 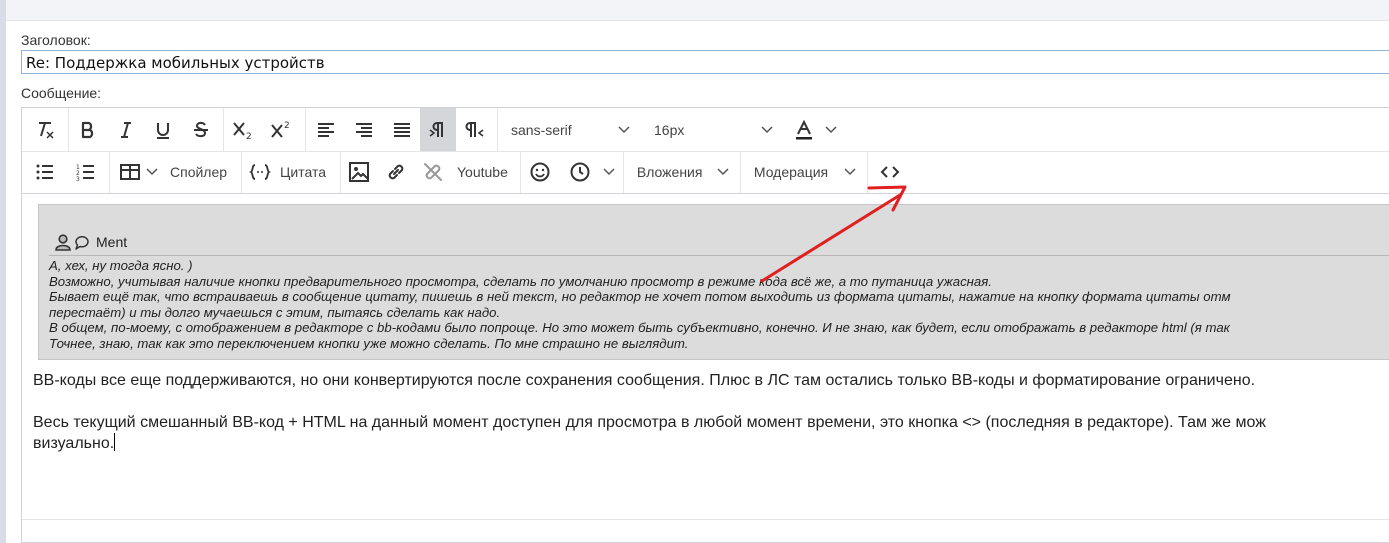 I want to click on bold-icon, so click(x=87, y=129).